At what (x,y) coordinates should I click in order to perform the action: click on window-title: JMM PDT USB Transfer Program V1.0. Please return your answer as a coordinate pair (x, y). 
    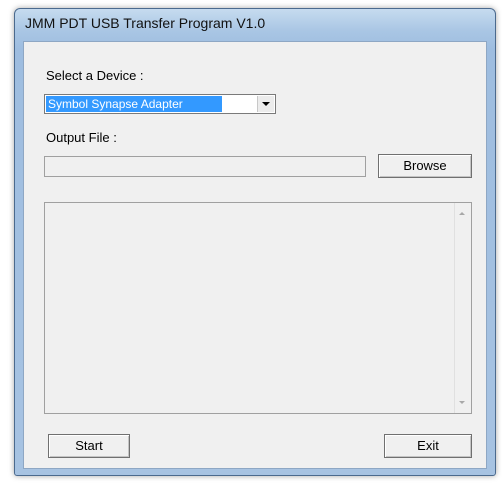
    Looking at the image, I should click on (145, 23).